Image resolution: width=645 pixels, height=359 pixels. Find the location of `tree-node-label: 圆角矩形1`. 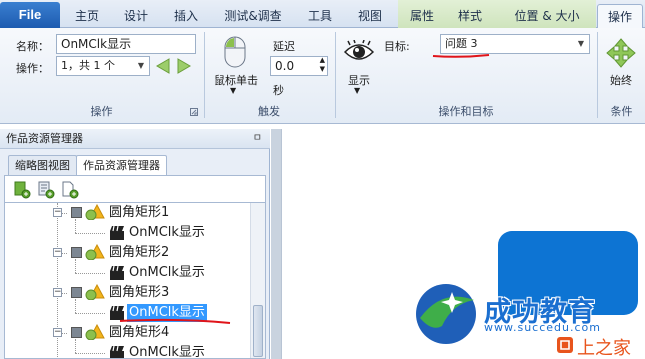

tree-node-label: 圆角矩形1 is located at coordinates (139, 212).